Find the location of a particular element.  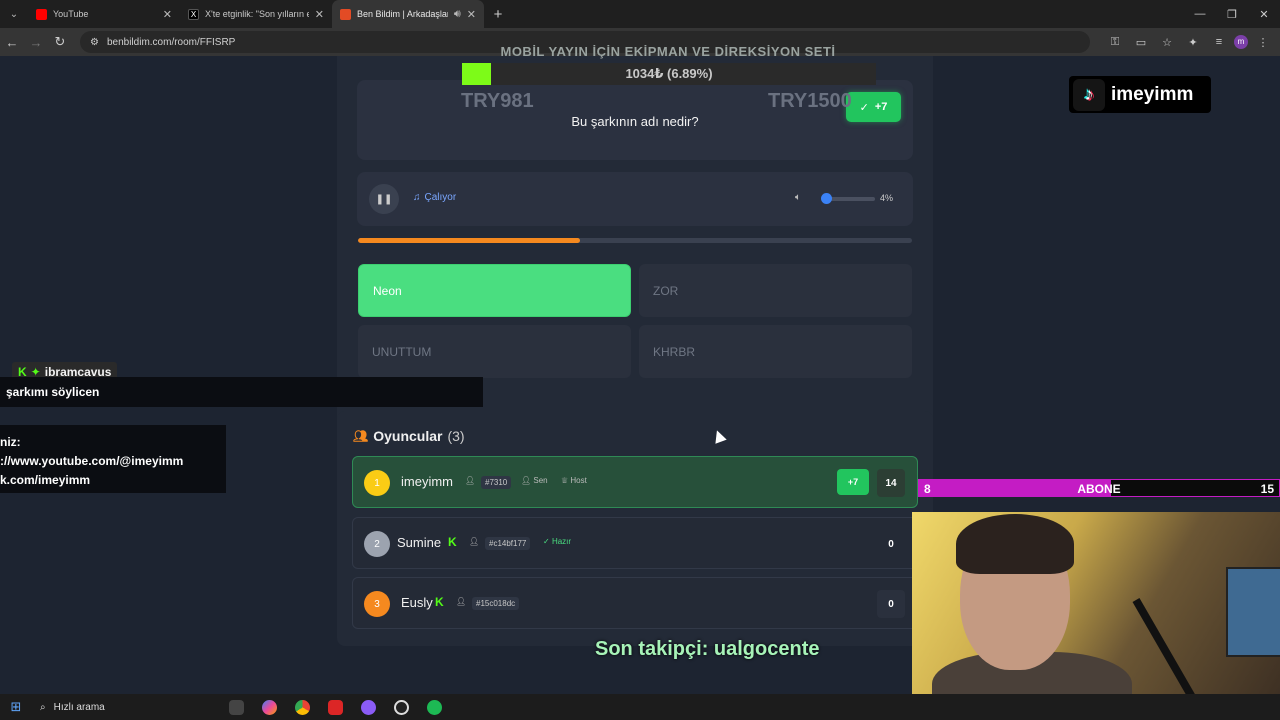

players-title: Oyuncular is located at coordinates (408, 436).